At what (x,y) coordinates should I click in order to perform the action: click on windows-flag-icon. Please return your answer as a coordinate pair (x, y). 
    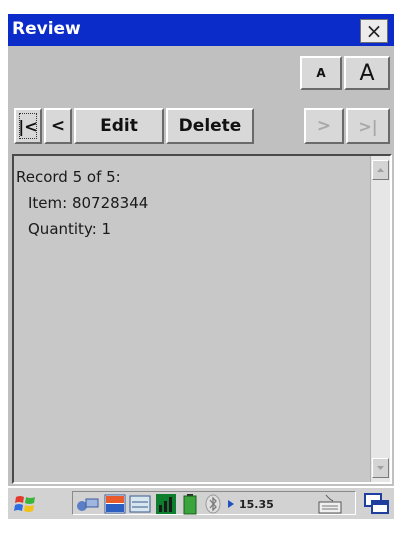
    Looking at the image, I should click on (26, 504).